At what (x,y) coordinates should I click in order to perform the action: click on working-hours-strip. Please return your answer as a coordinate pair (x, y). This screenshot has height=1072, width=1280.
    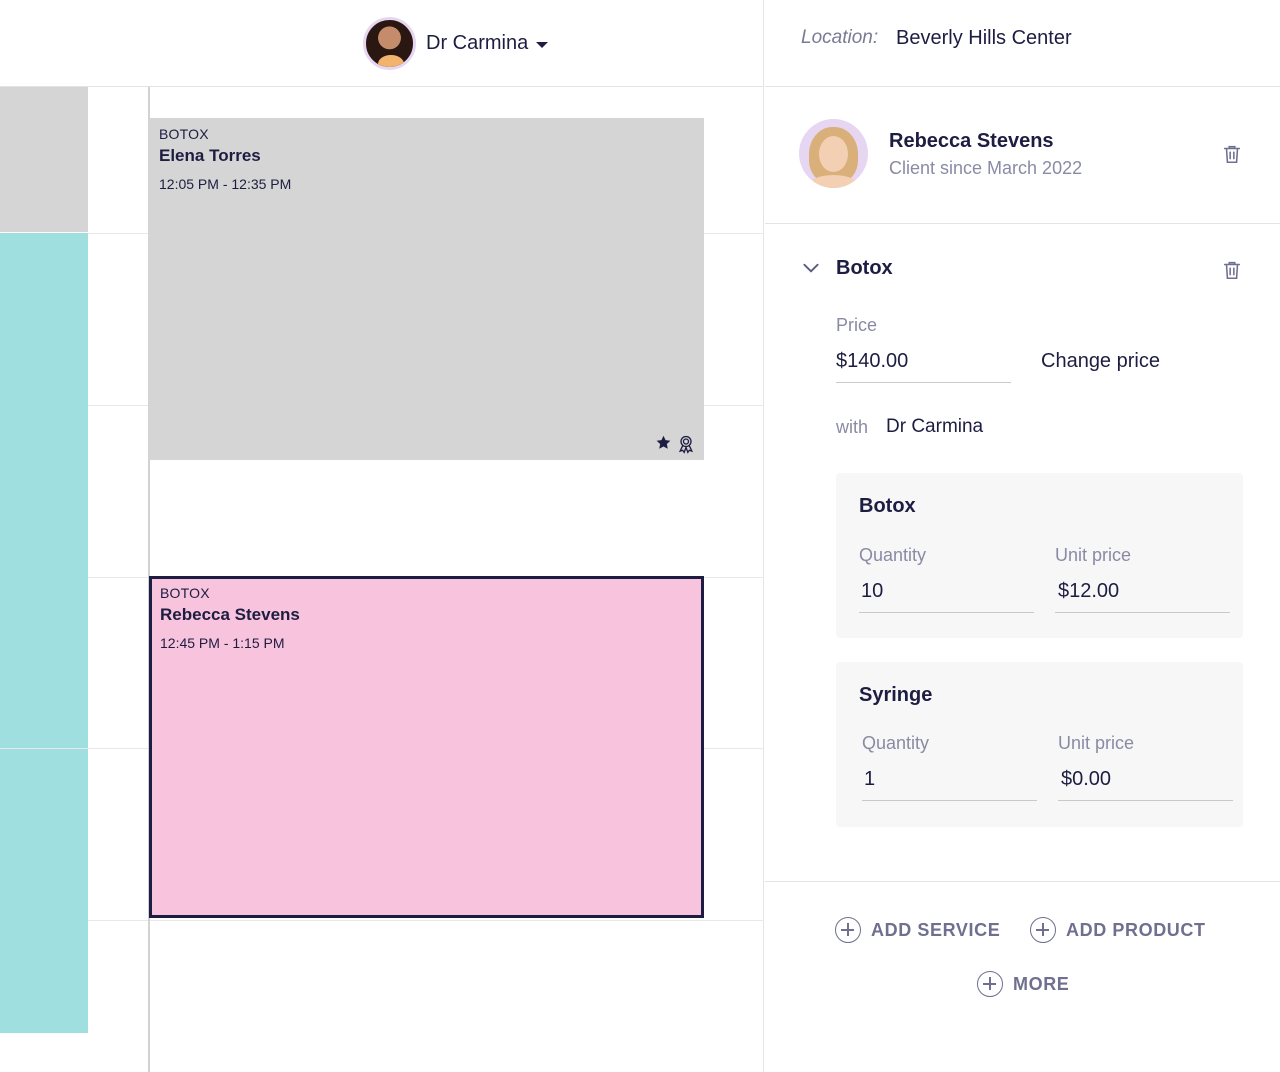
    Looking at the image, I should click on (44, 633).